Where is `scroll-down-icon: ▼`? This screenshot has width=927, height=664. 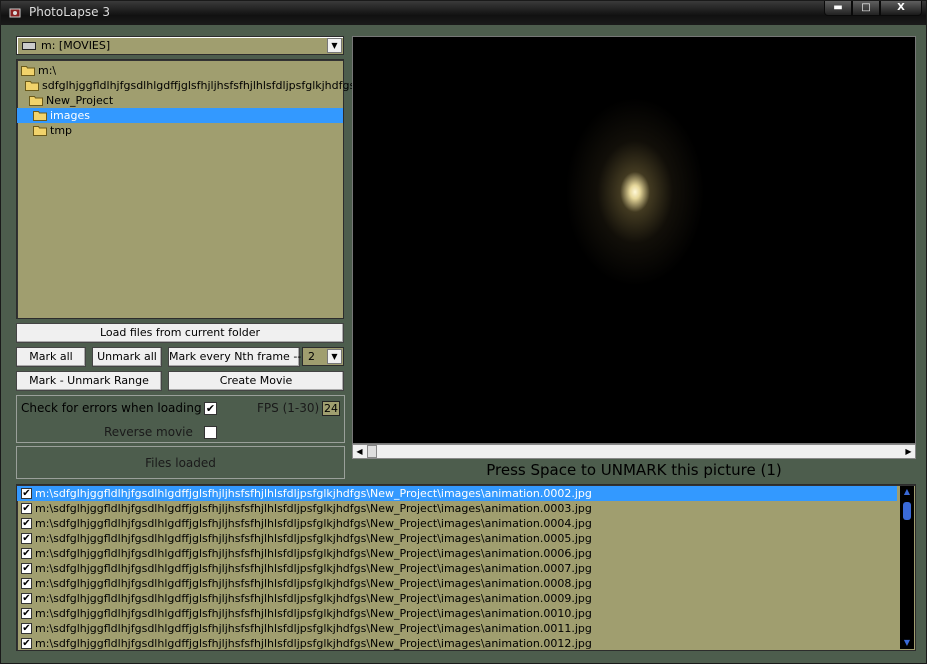 scroll-down-icon: ▼ is located at coordinates (907, 643).